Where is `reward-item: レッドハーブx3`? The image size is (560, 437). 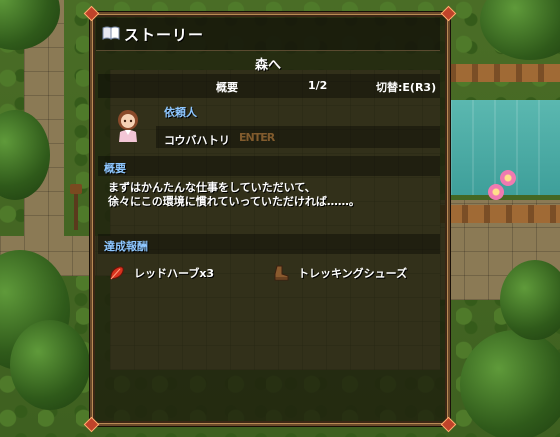
reward-item: レッドハーブx3 is located at coordinates (161, 273).